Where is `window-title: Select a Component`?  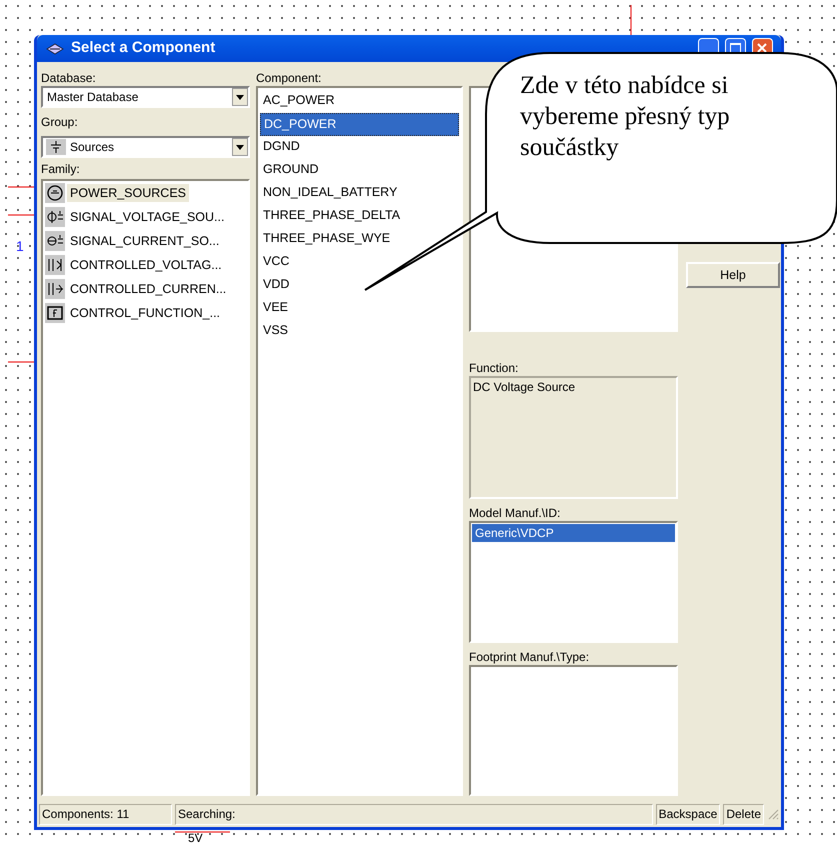
window-title: Select a Component is located at coordinates (143, 48).